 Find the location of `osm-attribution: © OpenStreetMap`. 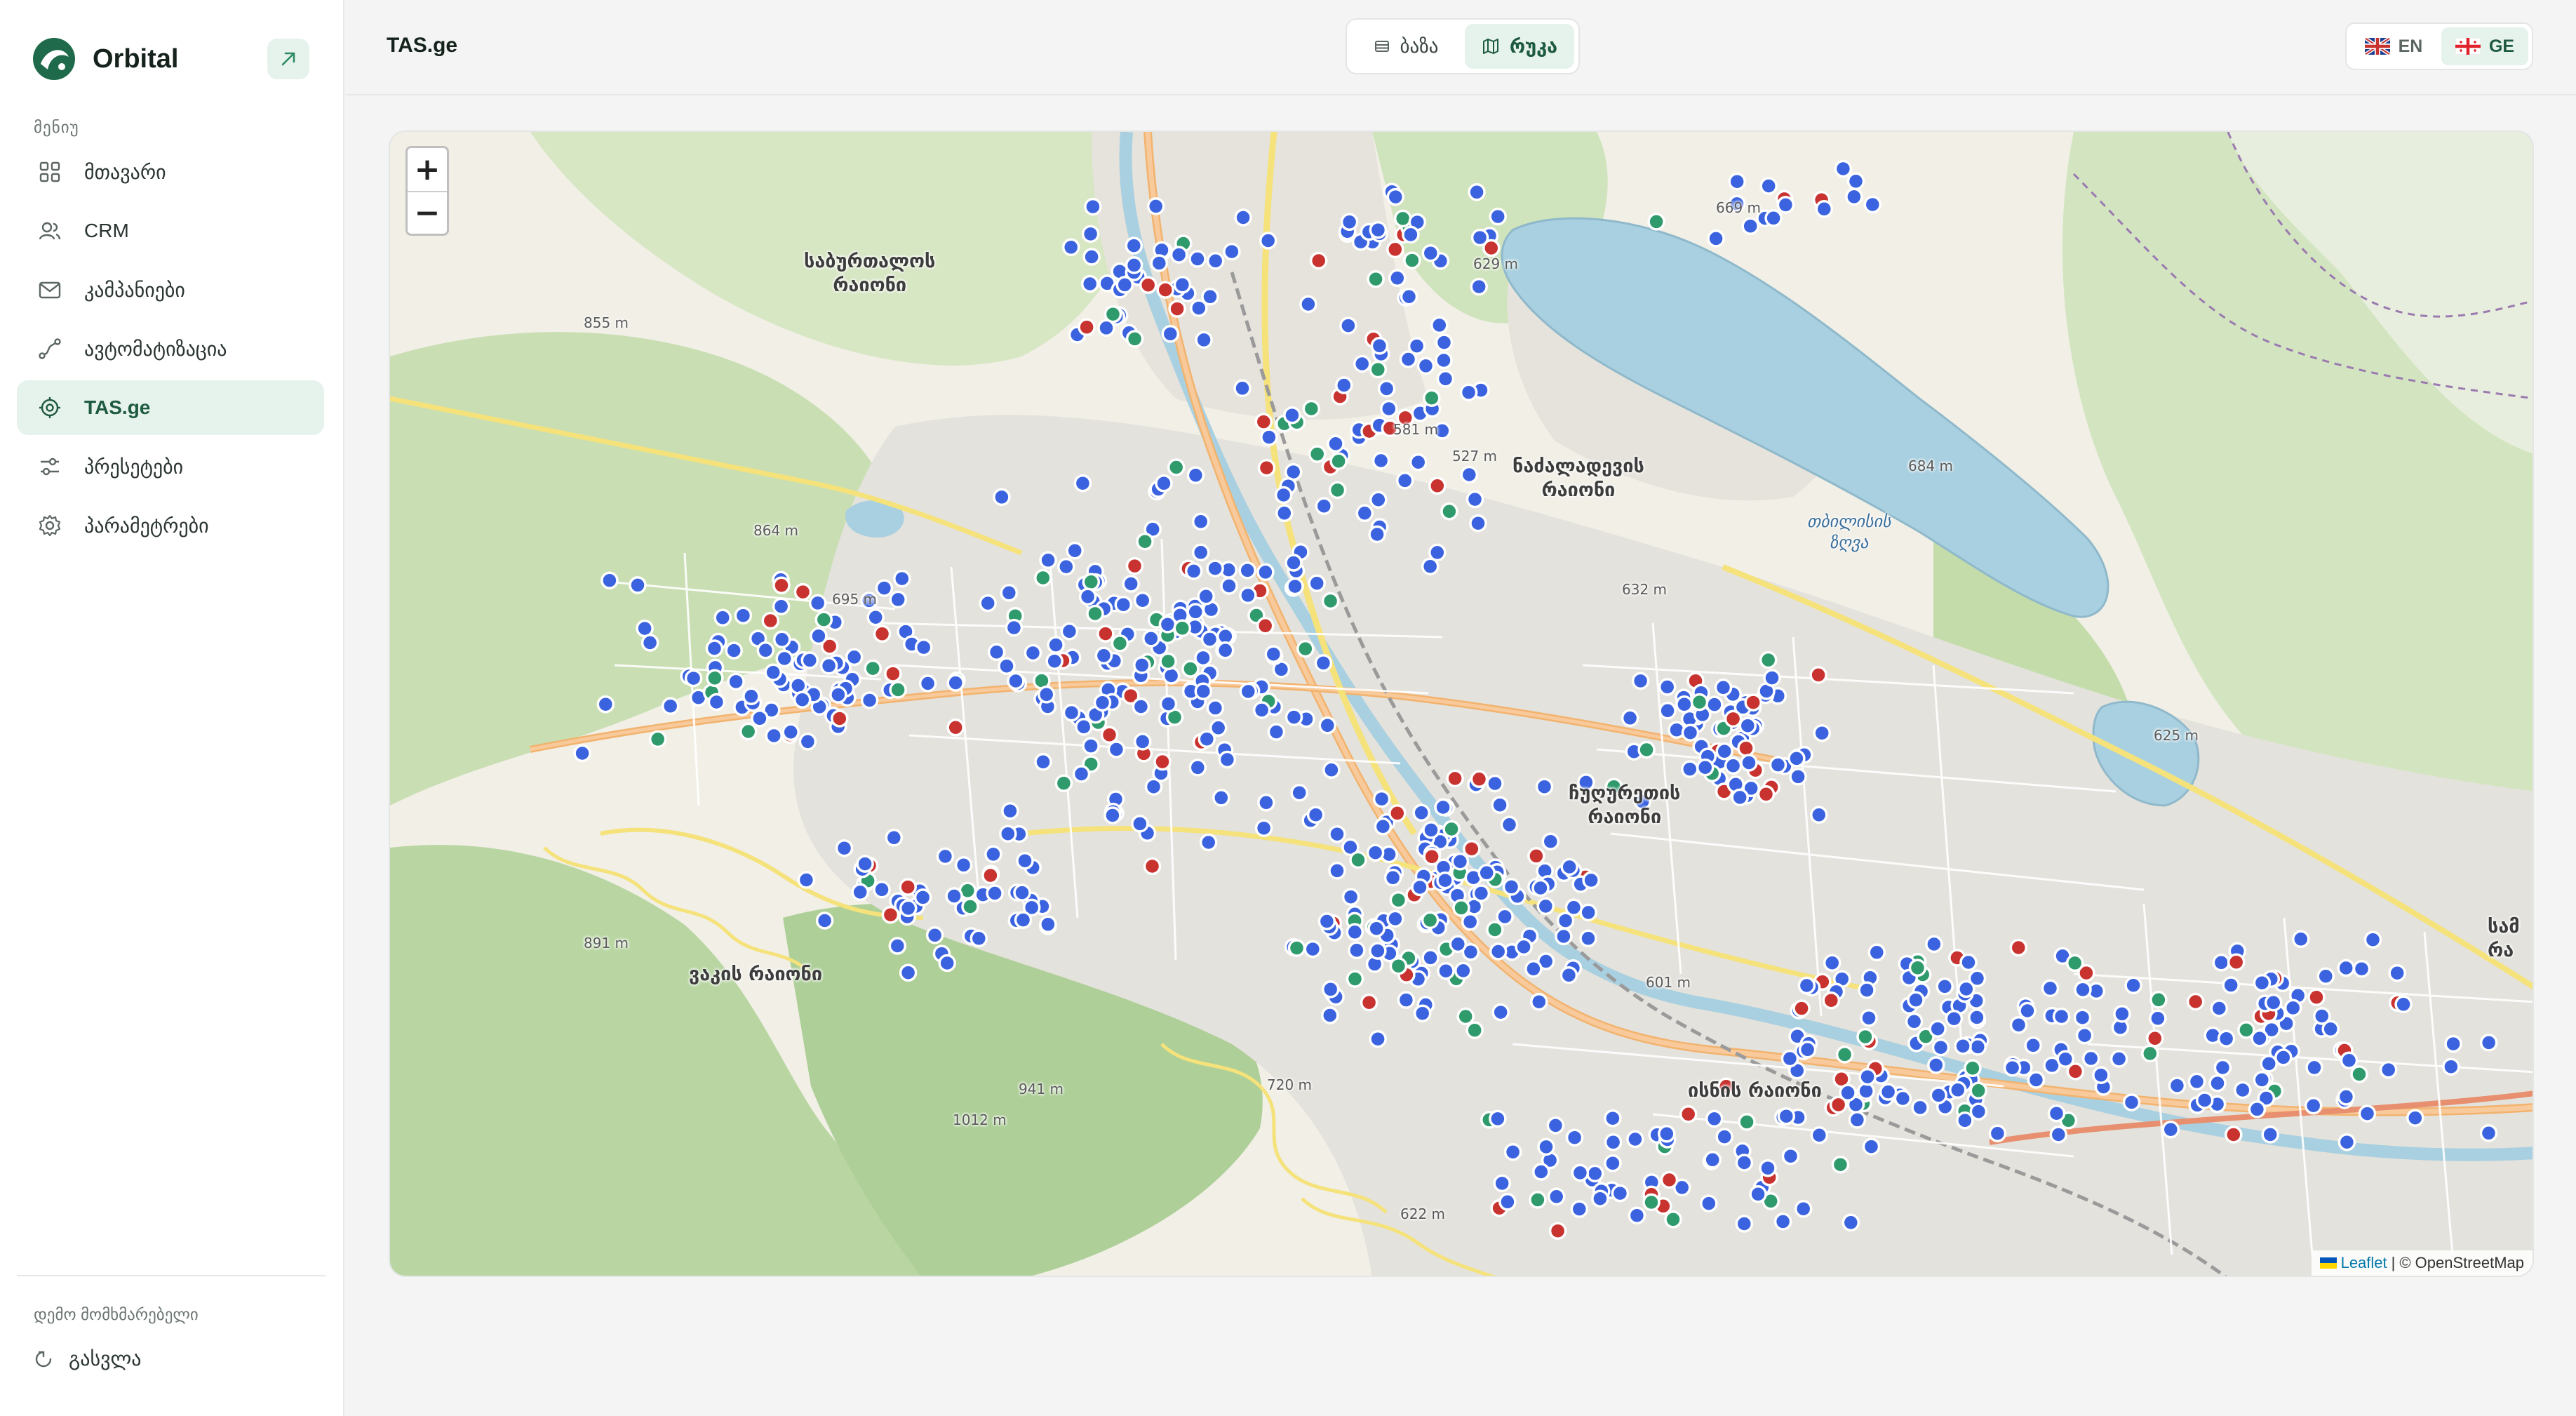

osm-attribution: © OpenStreetMap is located at coordinates (2461, 1263).